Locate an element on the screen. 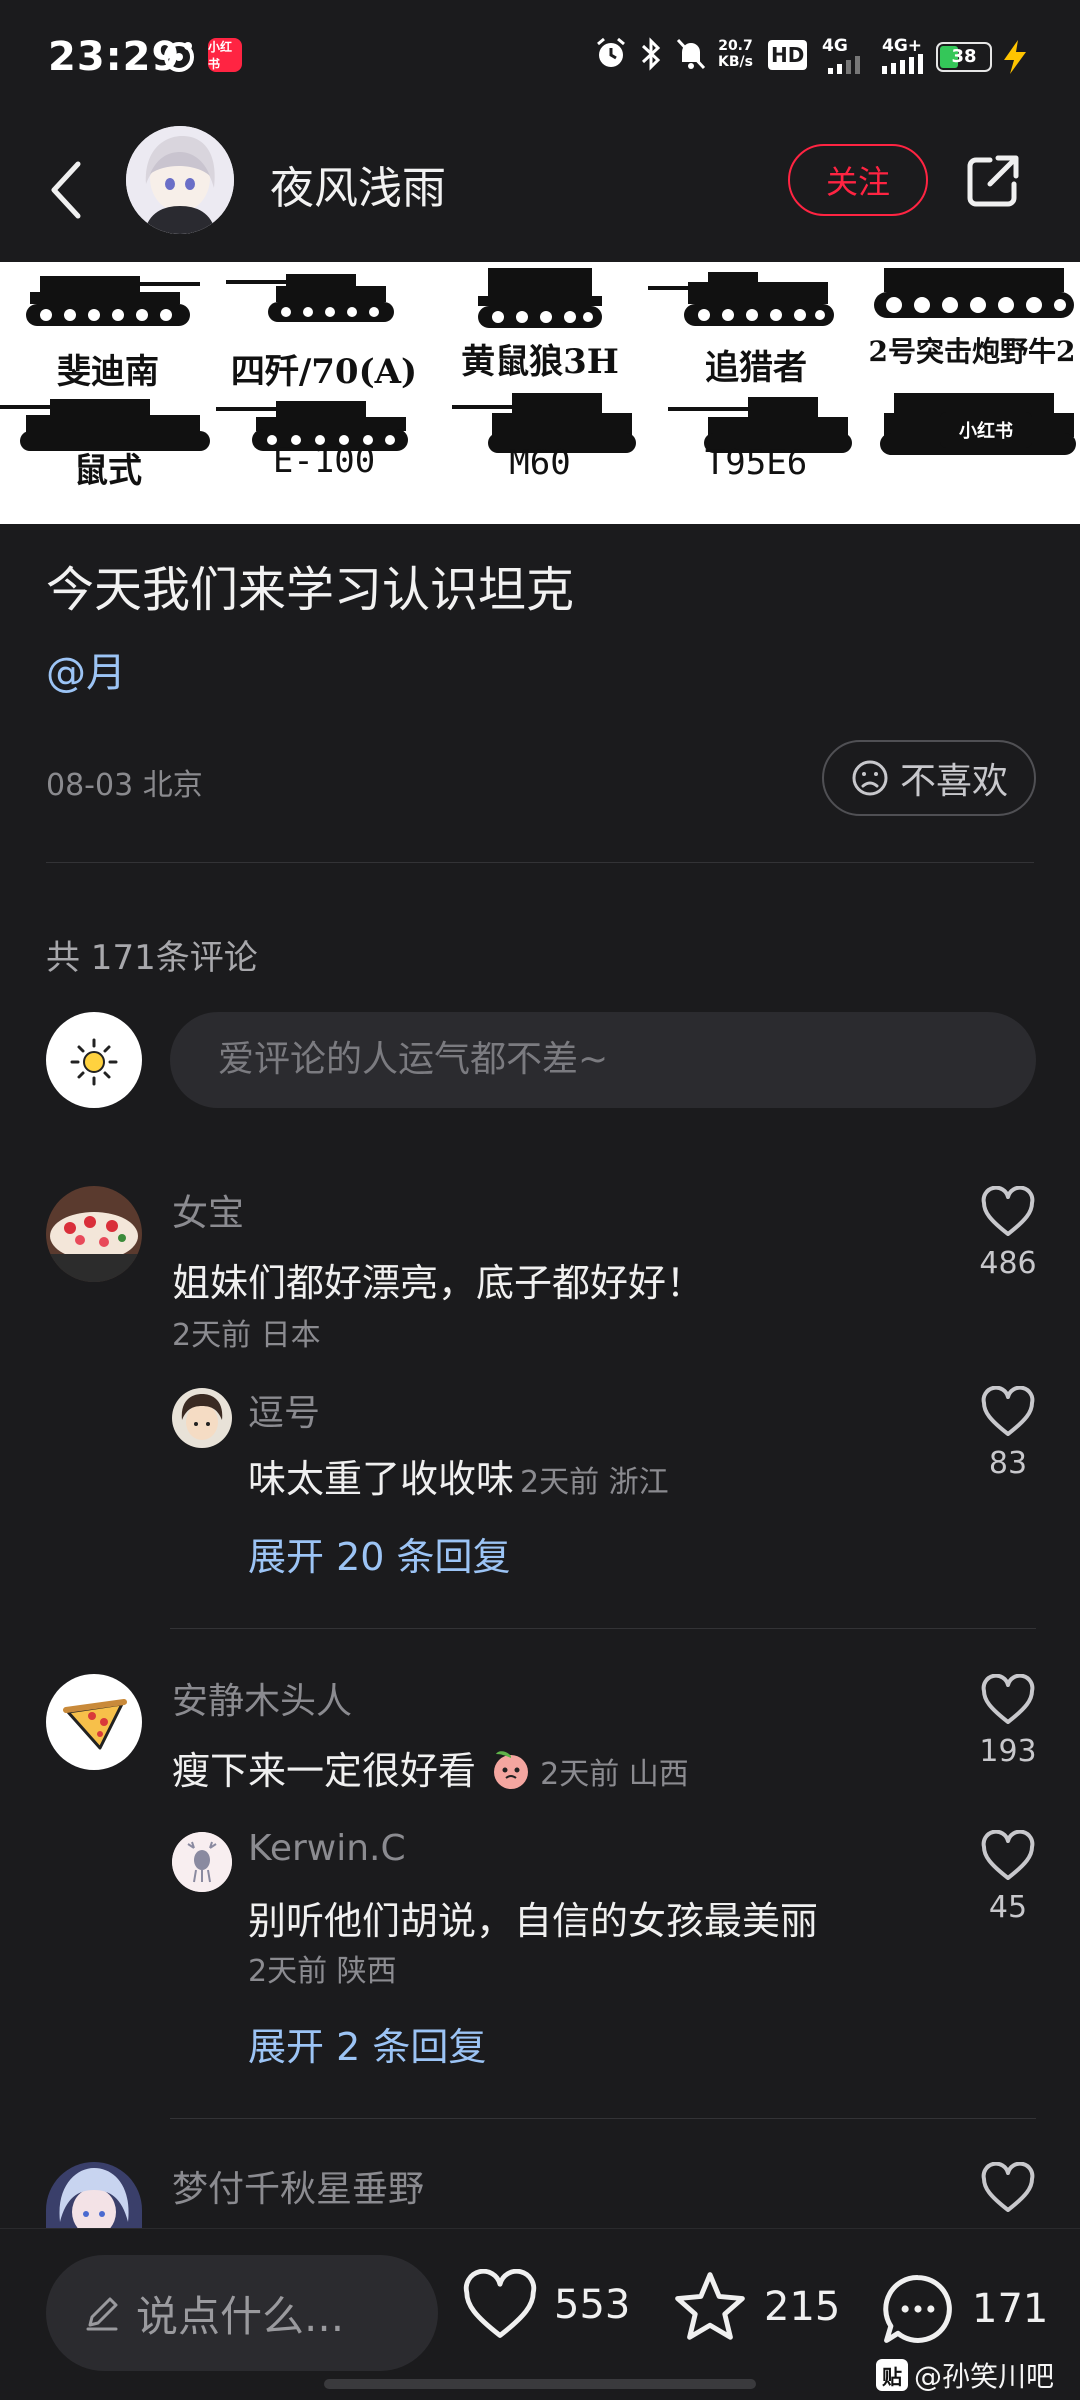  mention-link: @月 is located at coordinates (86, 669).